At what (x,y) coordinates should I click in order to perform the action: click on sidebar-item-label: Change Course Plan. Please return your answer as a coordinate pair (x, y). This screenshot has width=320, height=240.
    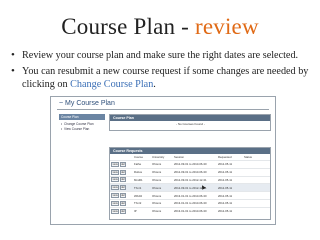
    Looking at the image, I should click on (79, 123).